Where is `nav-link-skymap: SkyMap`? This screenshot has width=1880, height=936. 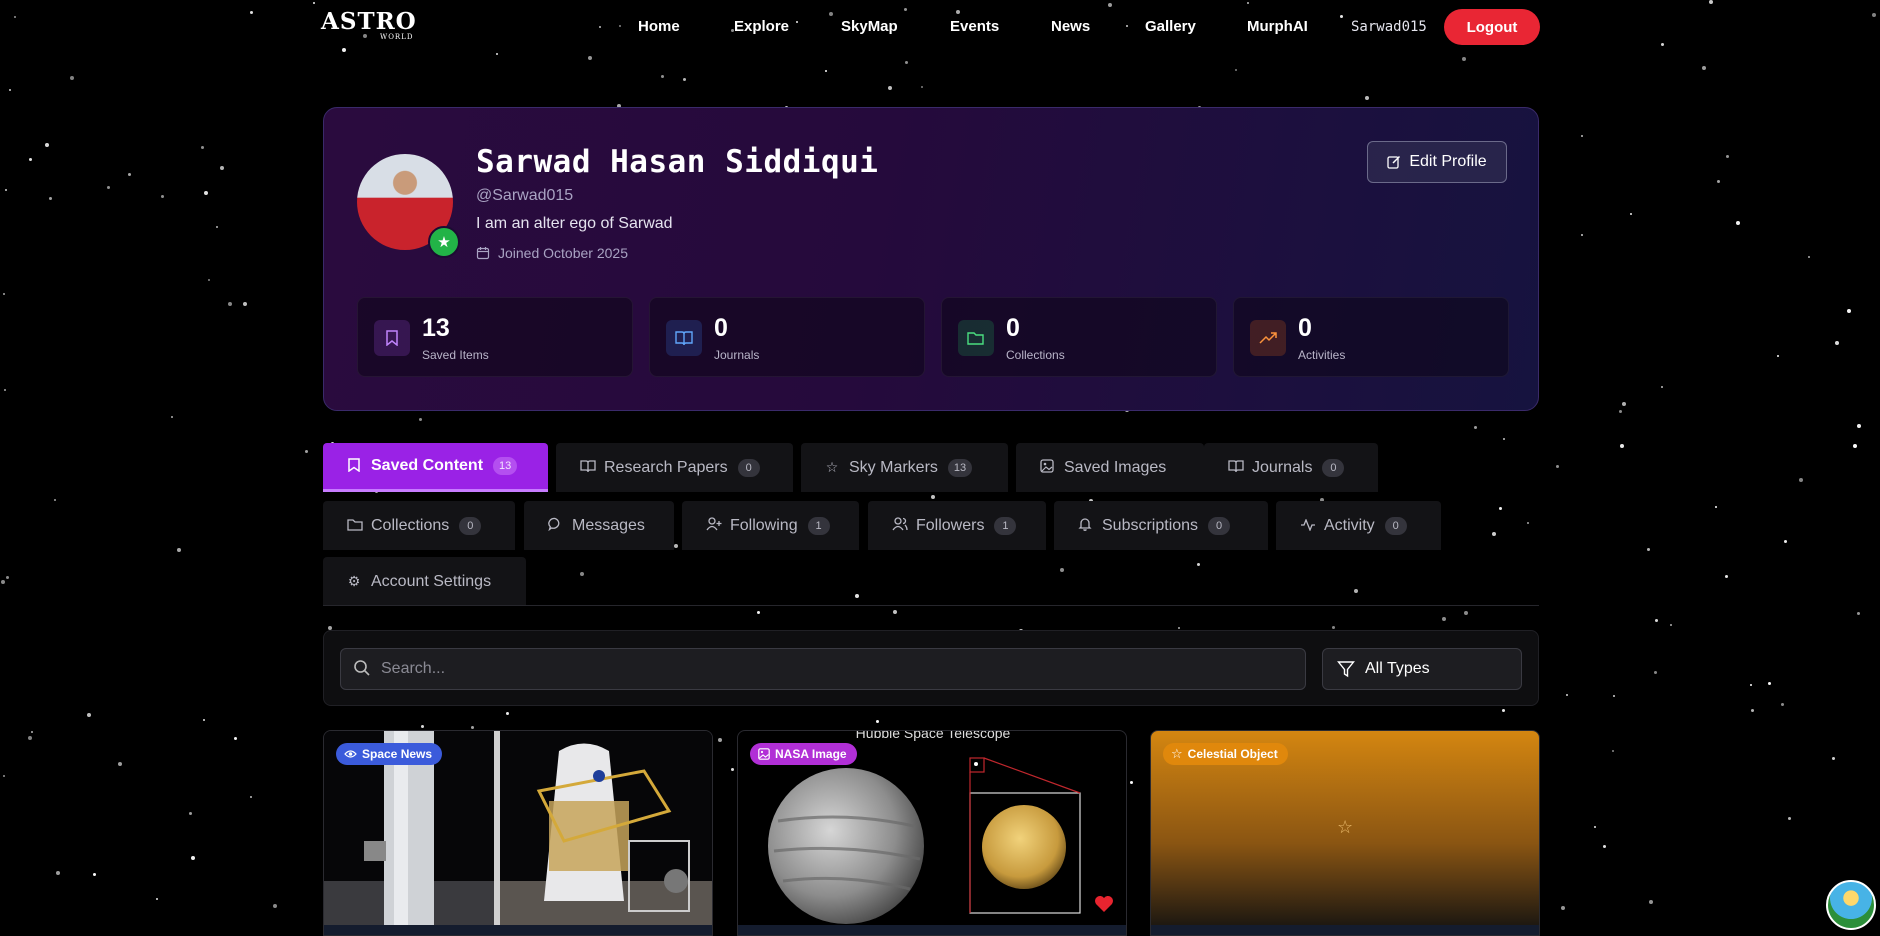
nav-link-skymap: SkyMap is located at coordinates (869, 26).